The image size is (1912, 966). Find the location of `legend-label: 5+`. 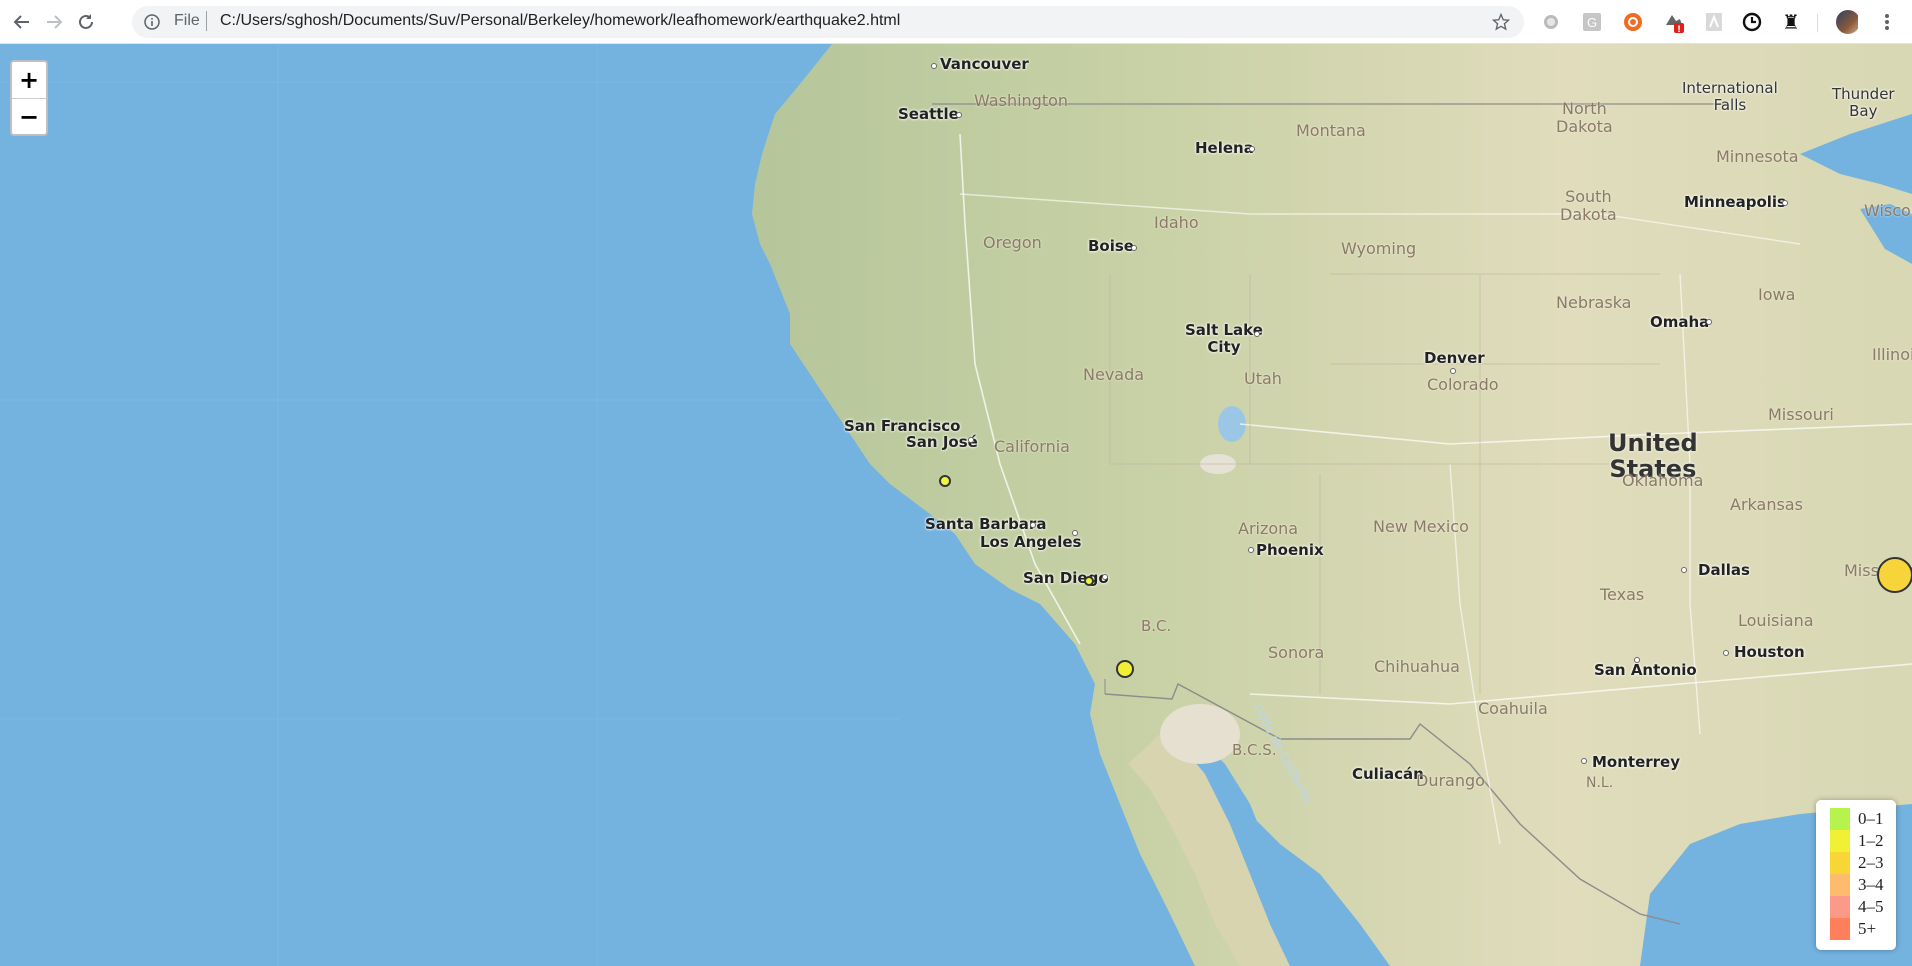

legend-label: 5+ is located at coordinates (1867, 928).